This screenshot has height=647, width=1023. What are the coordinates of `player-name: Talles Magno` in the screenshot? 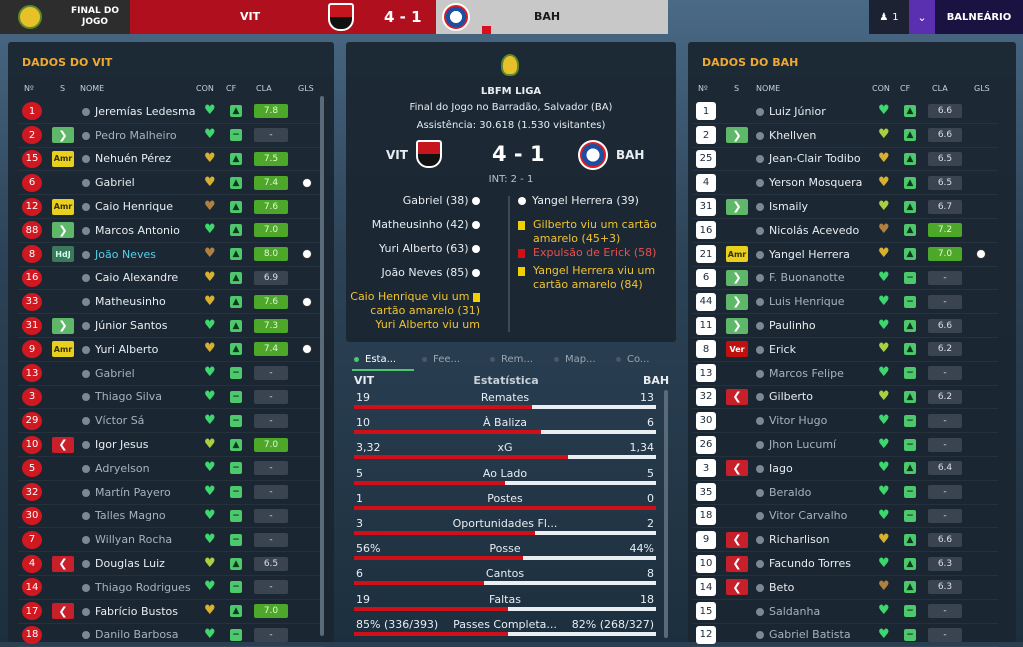 It's located at (124, 515).